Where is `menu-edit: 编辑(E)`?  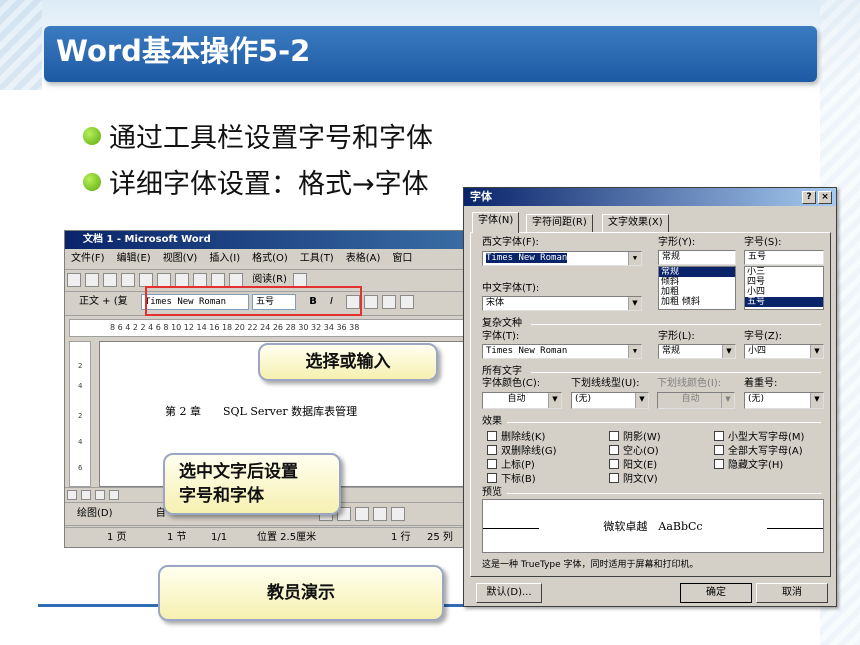 menu-edit: 编辑(E) is located at coordinates (134, 258).